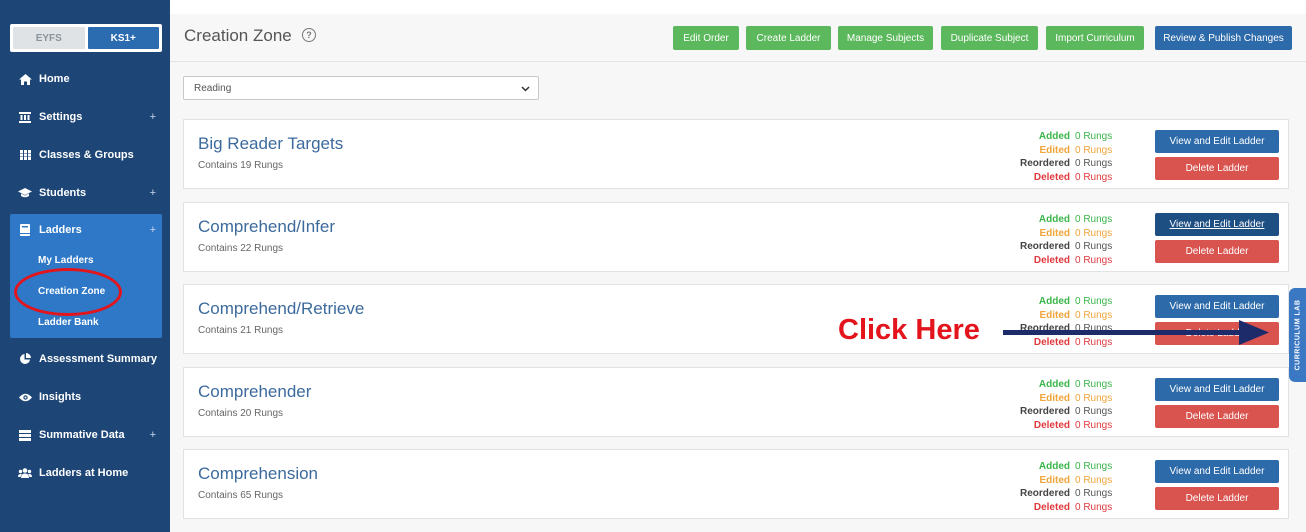 The height and width of the screenshot is (532, 1306). I want to click on server-icon, so click(25, 435).